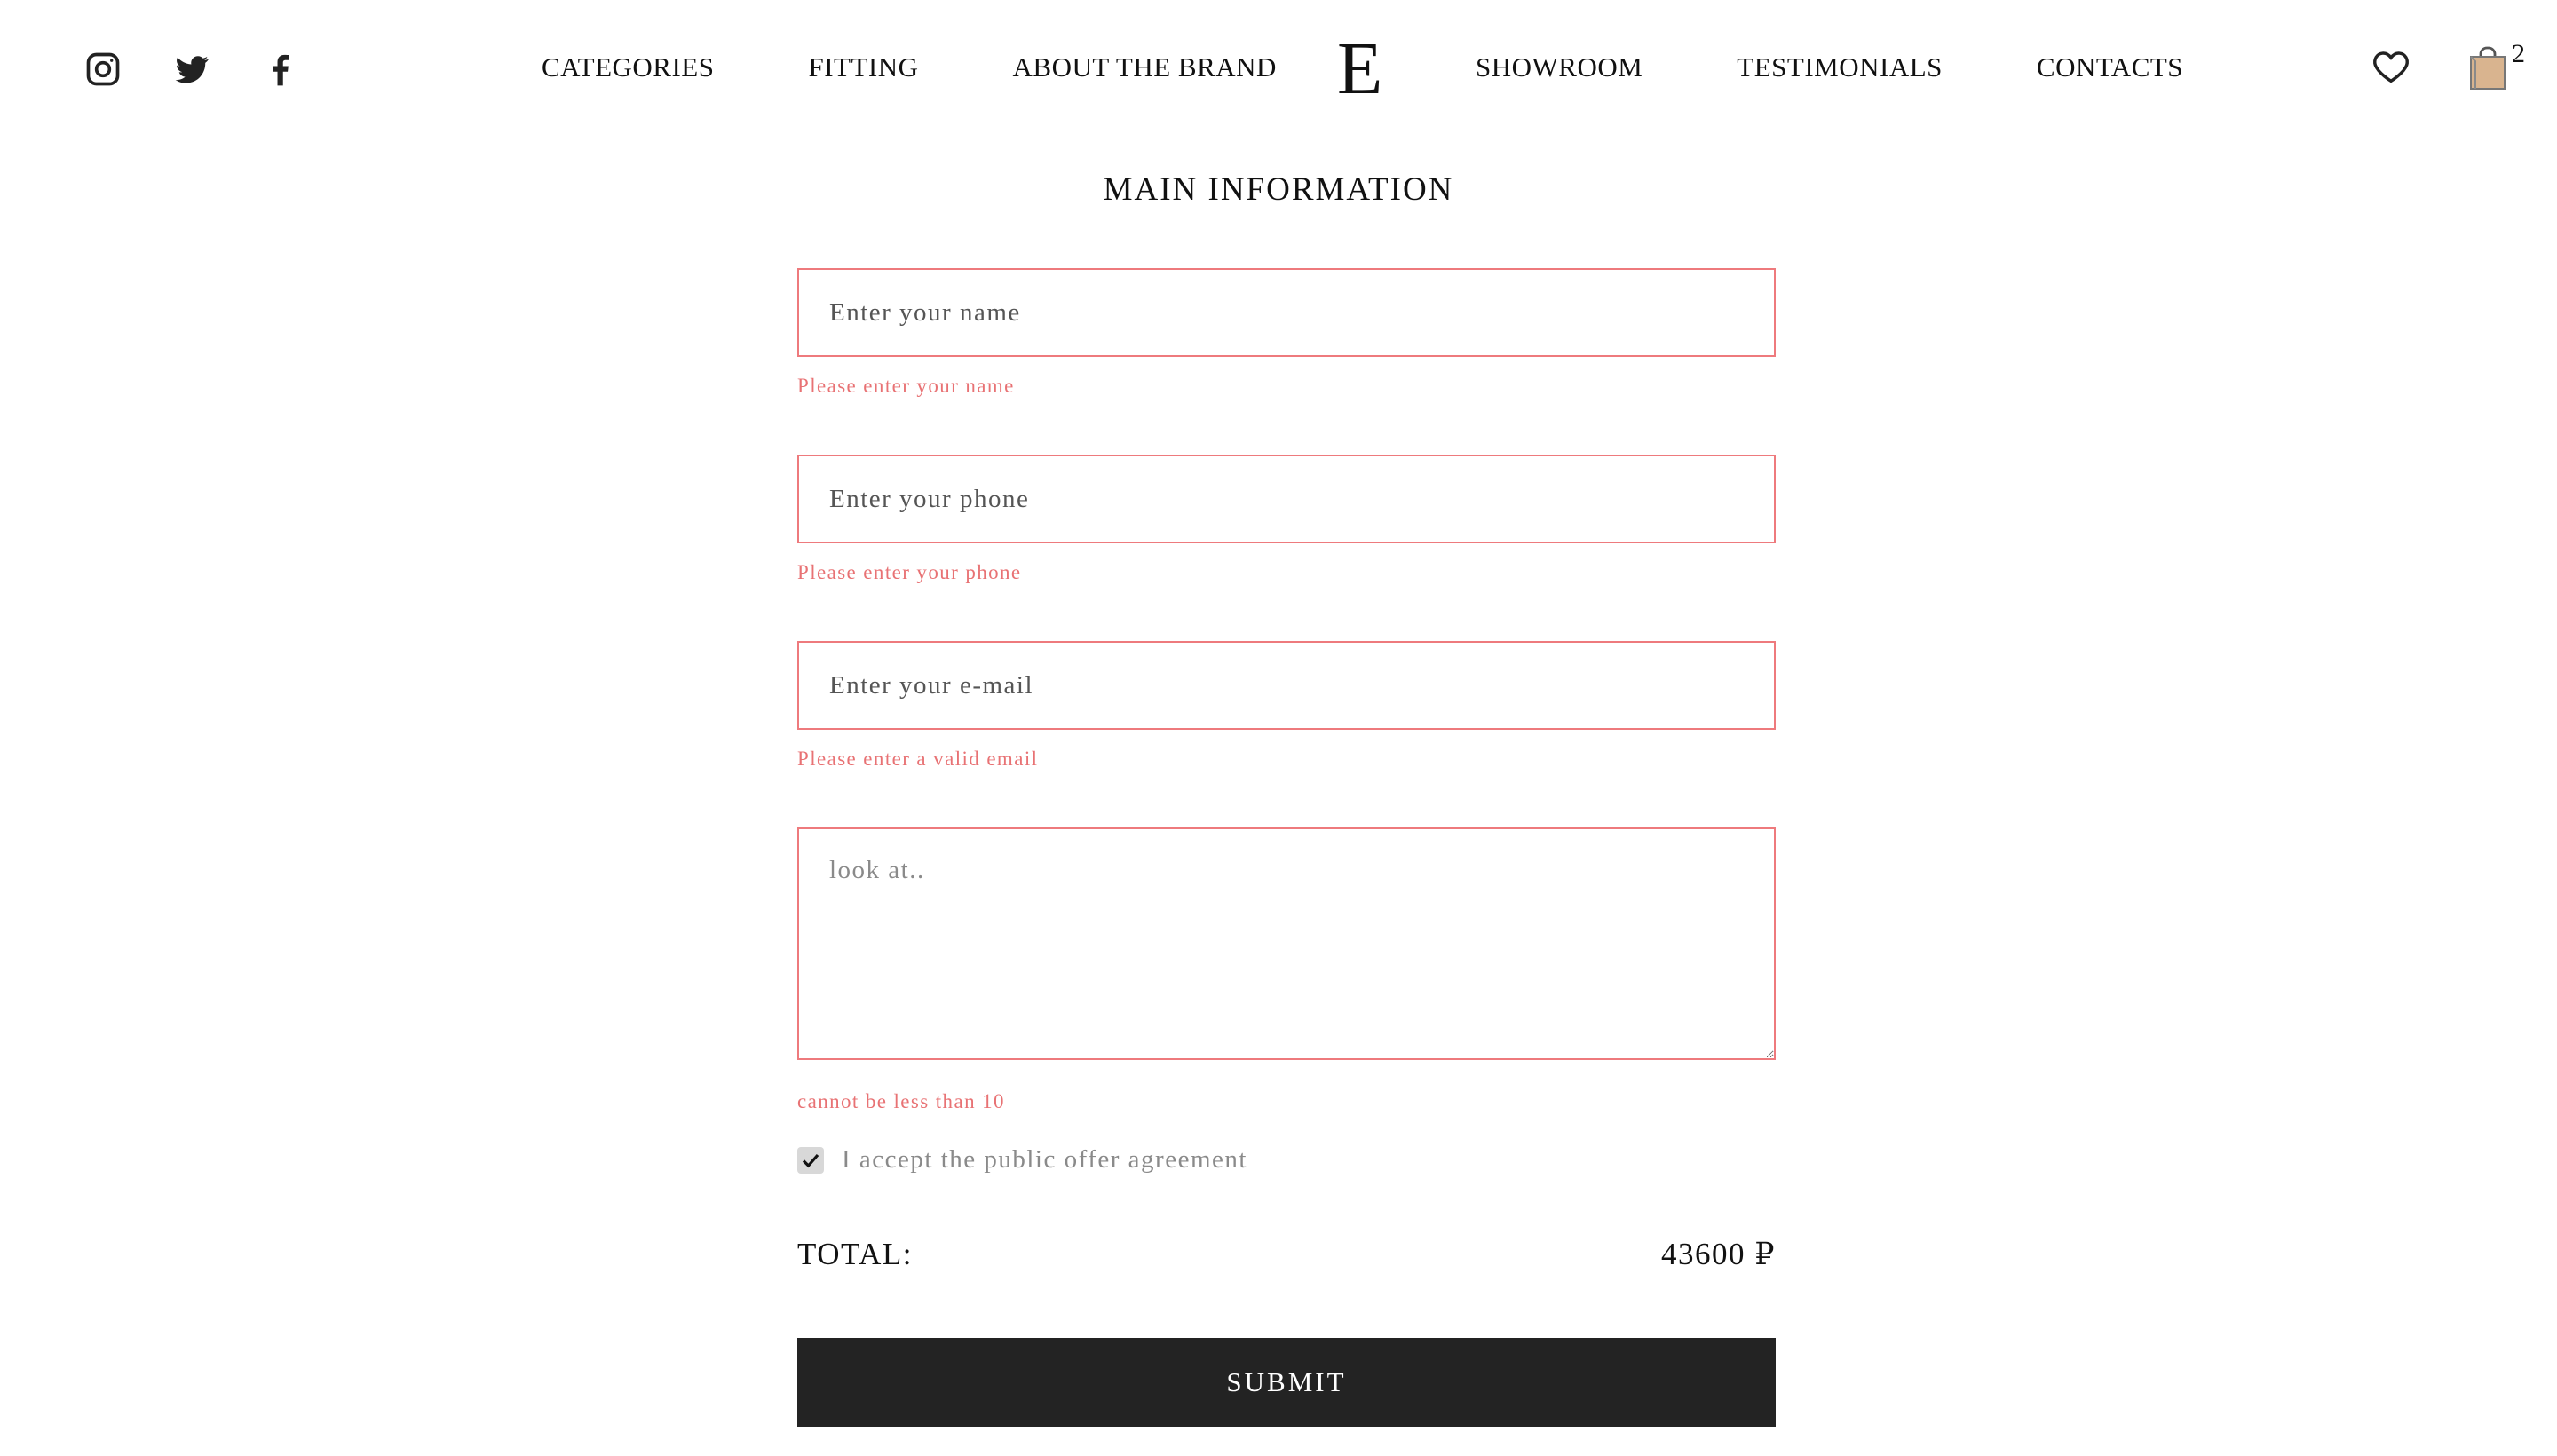 The width and height of the screenshot is (2557, 1456). Describe the element at coordinates (1278, 189) in the screenshot. I see `page-title: MAIN INFORMATION` at that location.